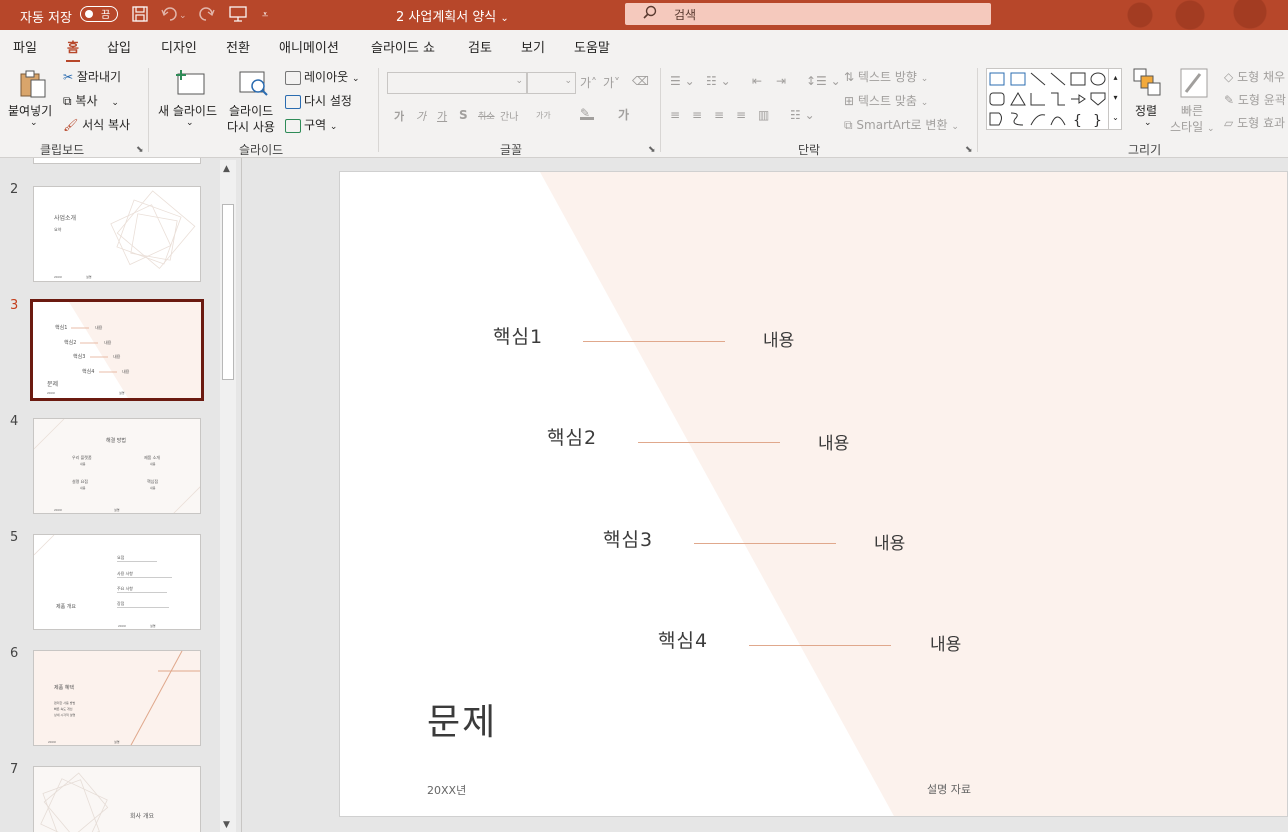 The height and width of the screenshot is (832, 1288). Describe the element at coordinates (551, 83) in the screenshot. I see `font-size-combo: ⌄` at that location.